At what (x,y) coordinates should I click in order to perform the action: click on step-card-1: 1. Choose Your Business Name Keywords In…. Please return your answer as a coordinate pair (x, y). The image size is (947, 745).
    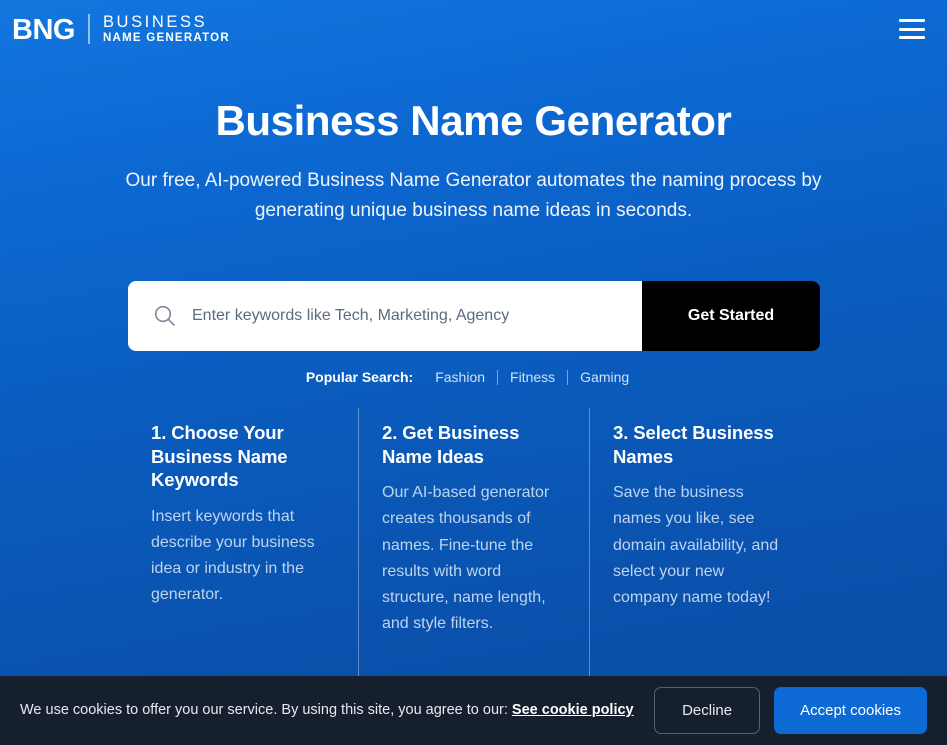
    Looking at the image, I should click on (243, 543).